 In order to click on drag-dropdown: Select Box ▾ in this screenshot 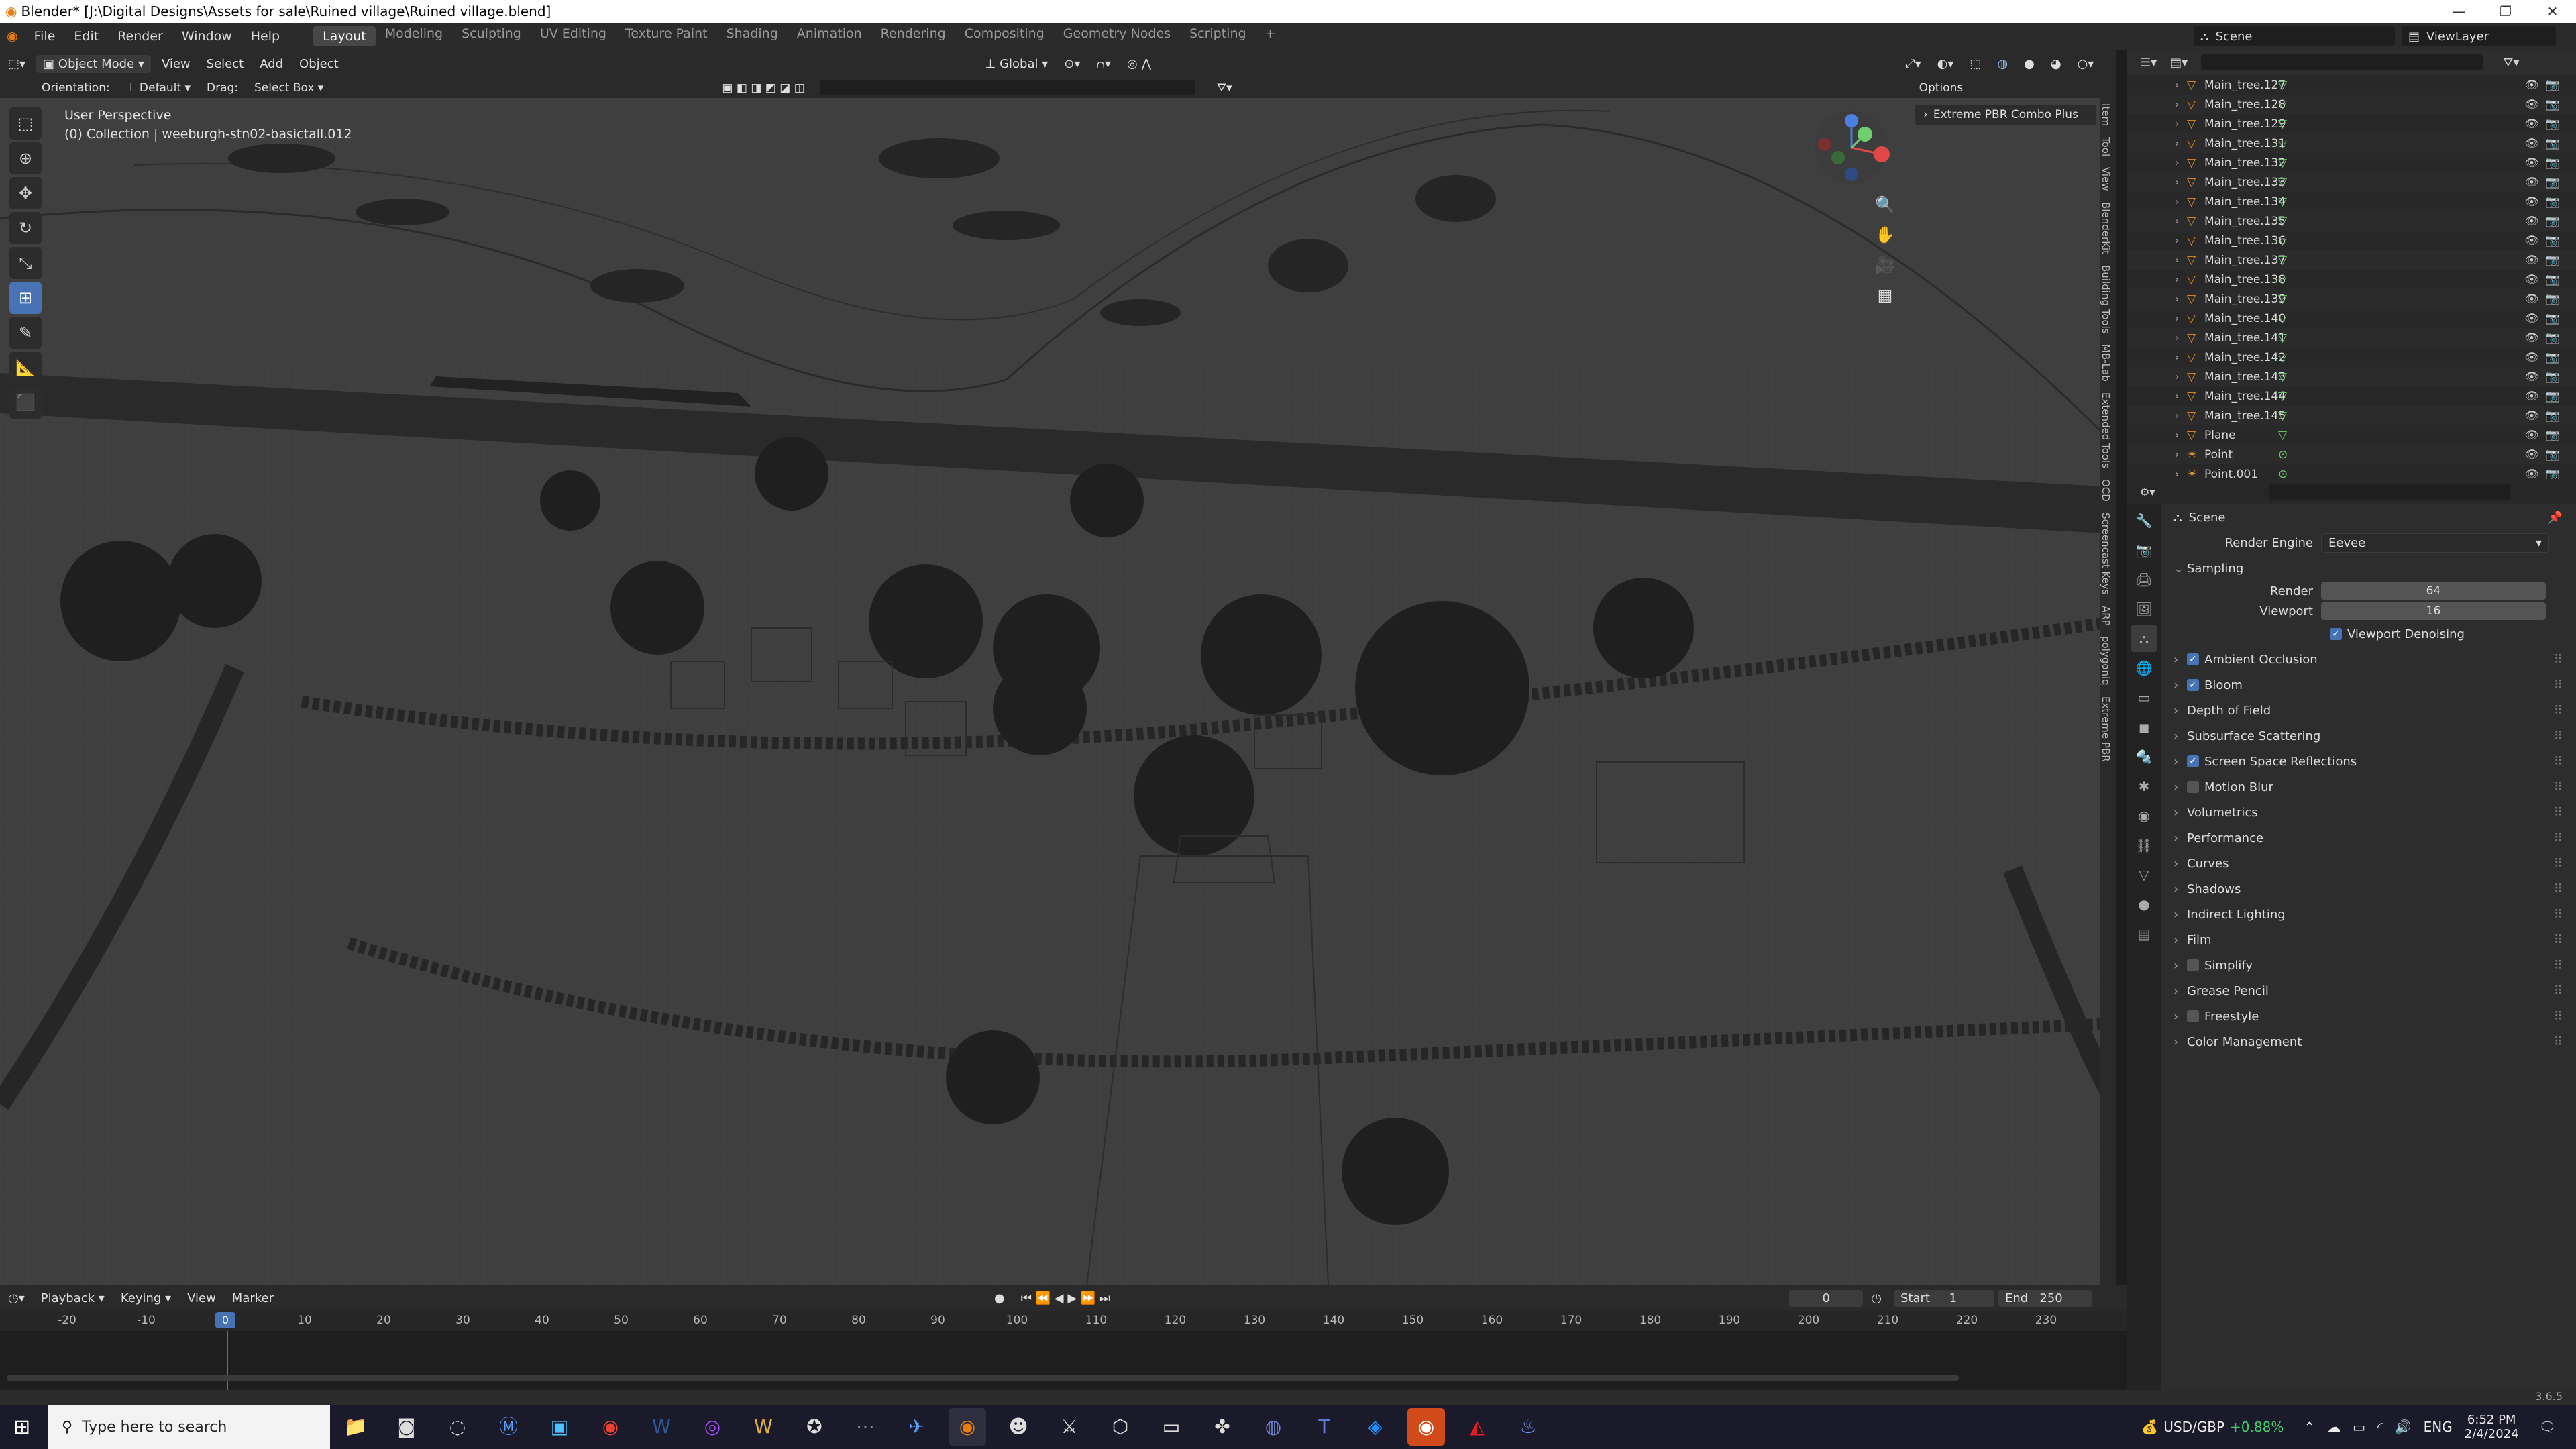, I will do `click(288, 88)`.